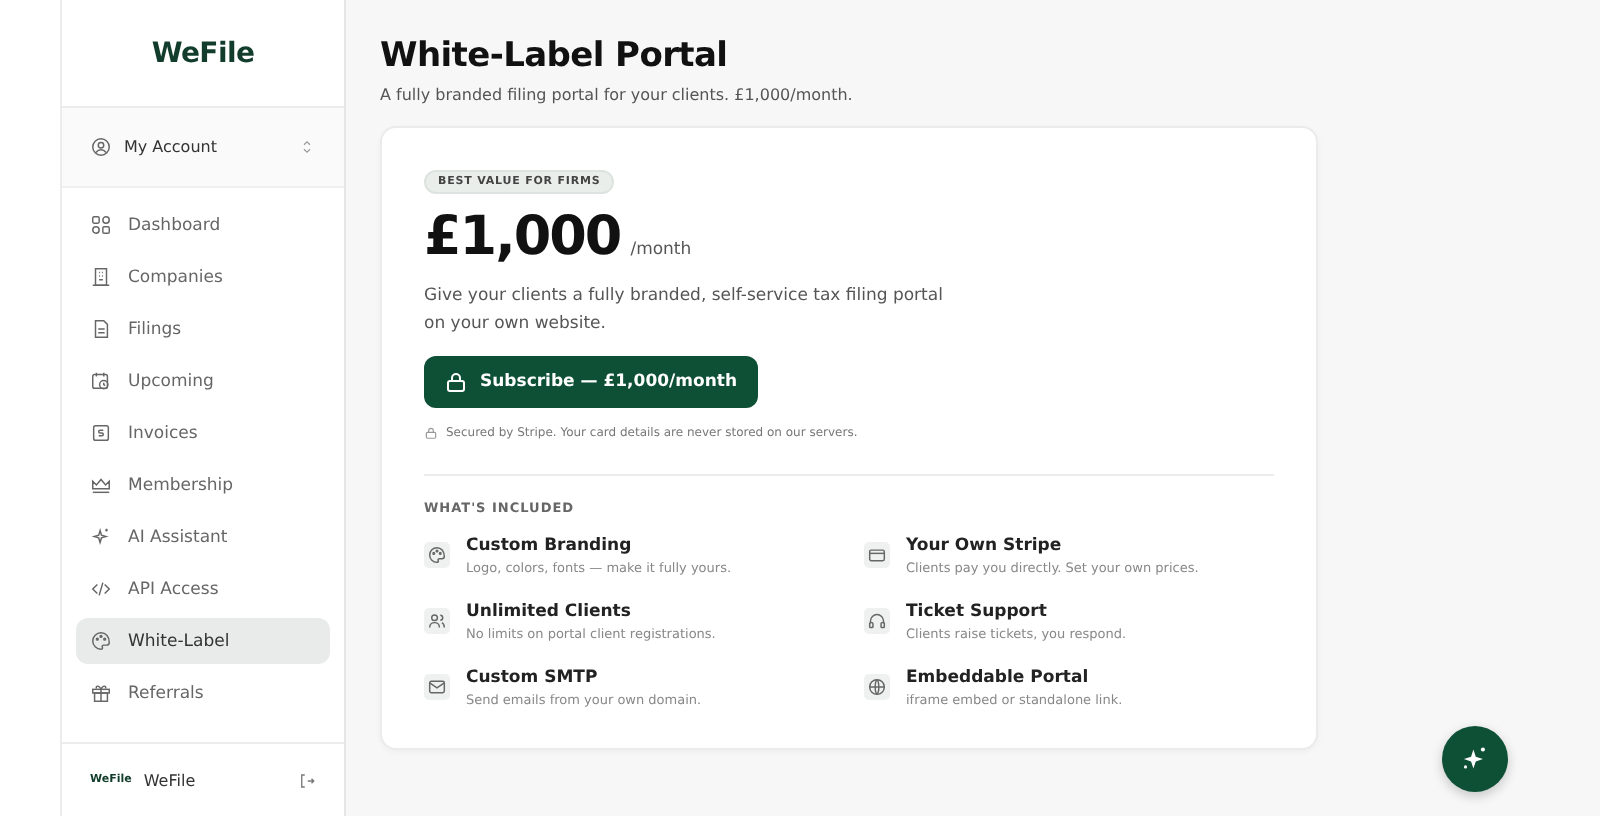 The height and width of the screenshot is (816, 1600). I want to click on nav-item: AI Assistant, so click(203, 537).